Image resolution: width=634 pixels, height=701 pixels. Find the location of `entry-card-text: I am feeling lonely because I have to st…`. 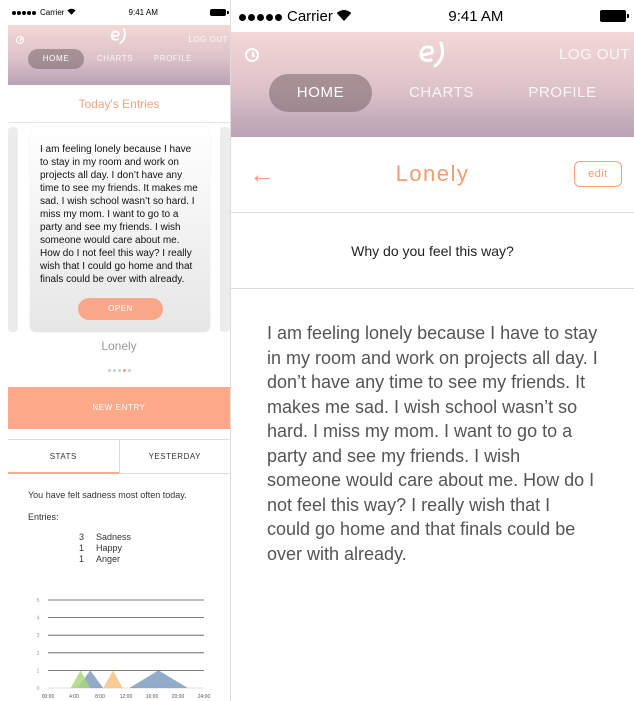

entry-card-text: I am feeling lonely because I have to st… is located at coordinates (119, 214).